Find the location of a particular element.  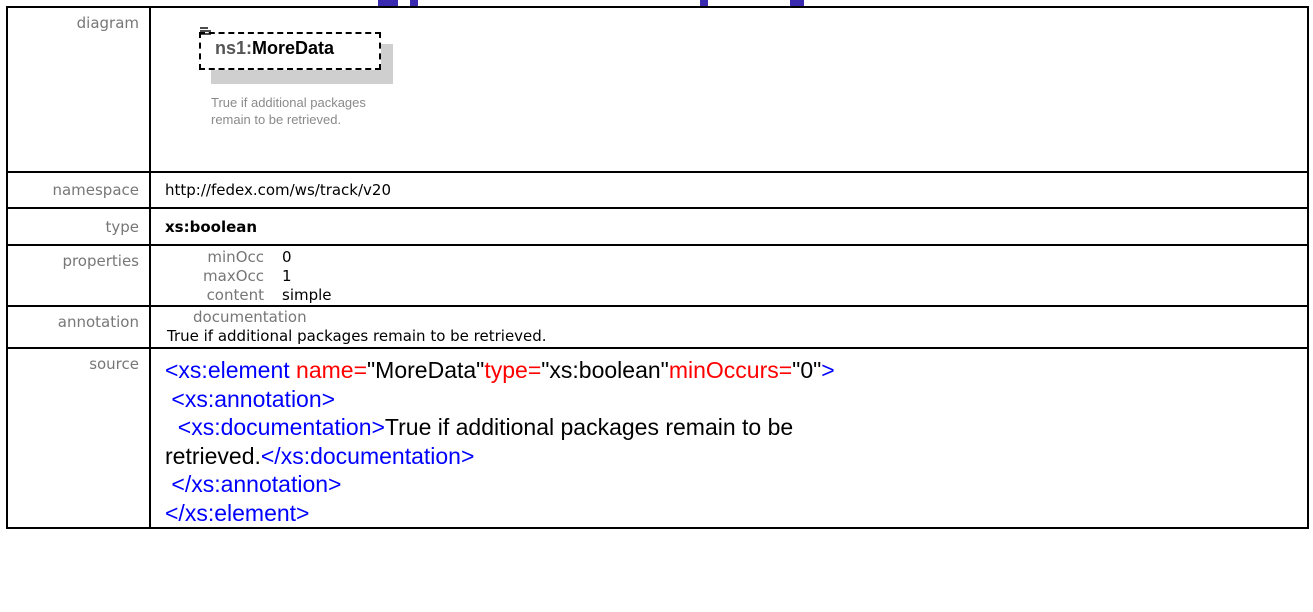

source-line: </xs:annotation> is located at coordinates (736, 484).